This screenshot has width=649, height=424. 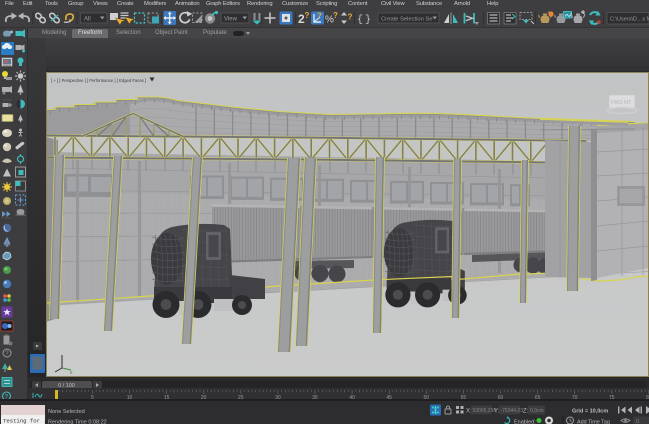 What do you see at coordinates (407, 19) in the screenshot?
I see `svg-text: Create Selection Se` at bounding box center [407, 19].